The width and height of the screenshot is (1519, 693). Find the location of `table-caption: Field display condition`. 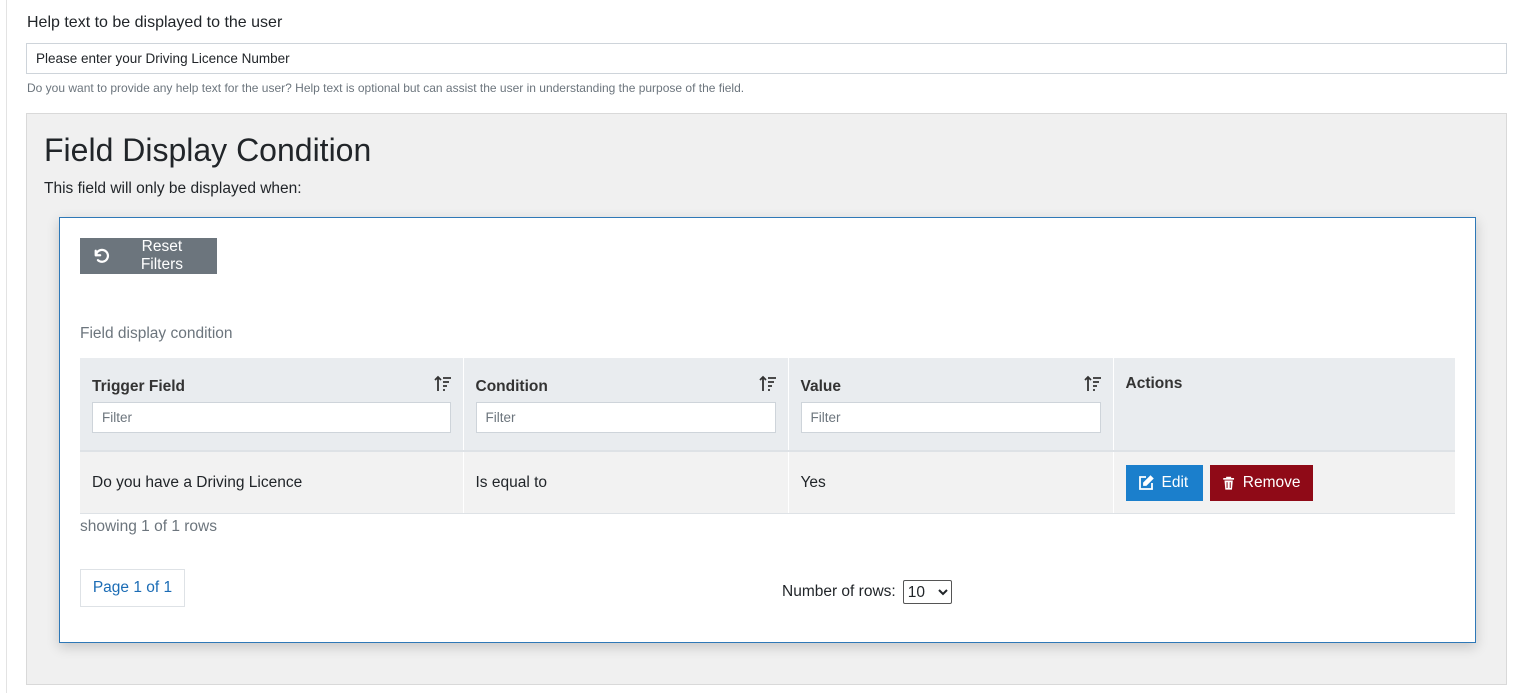

table-caption: Field display condition is located at coordinates (156, 333).